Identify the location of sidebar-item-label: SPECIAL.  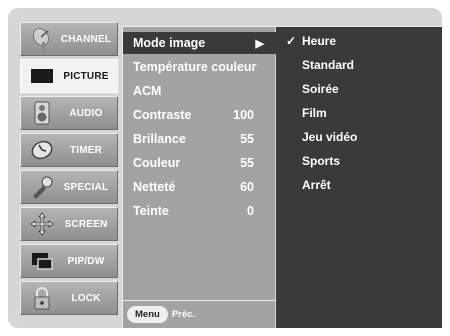
(86, 187).